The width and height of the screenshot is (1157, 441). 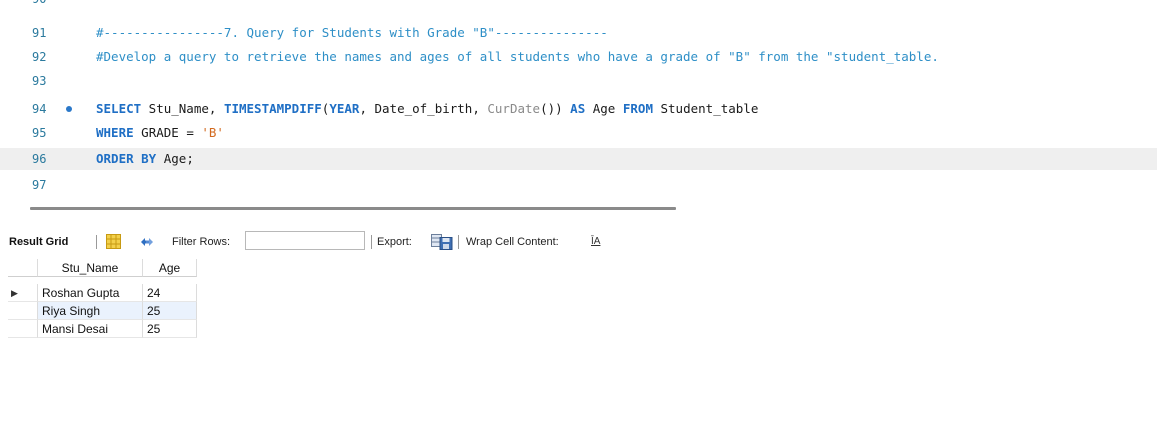 I want to click on editor-line: 90, so click(x=578, y=5).